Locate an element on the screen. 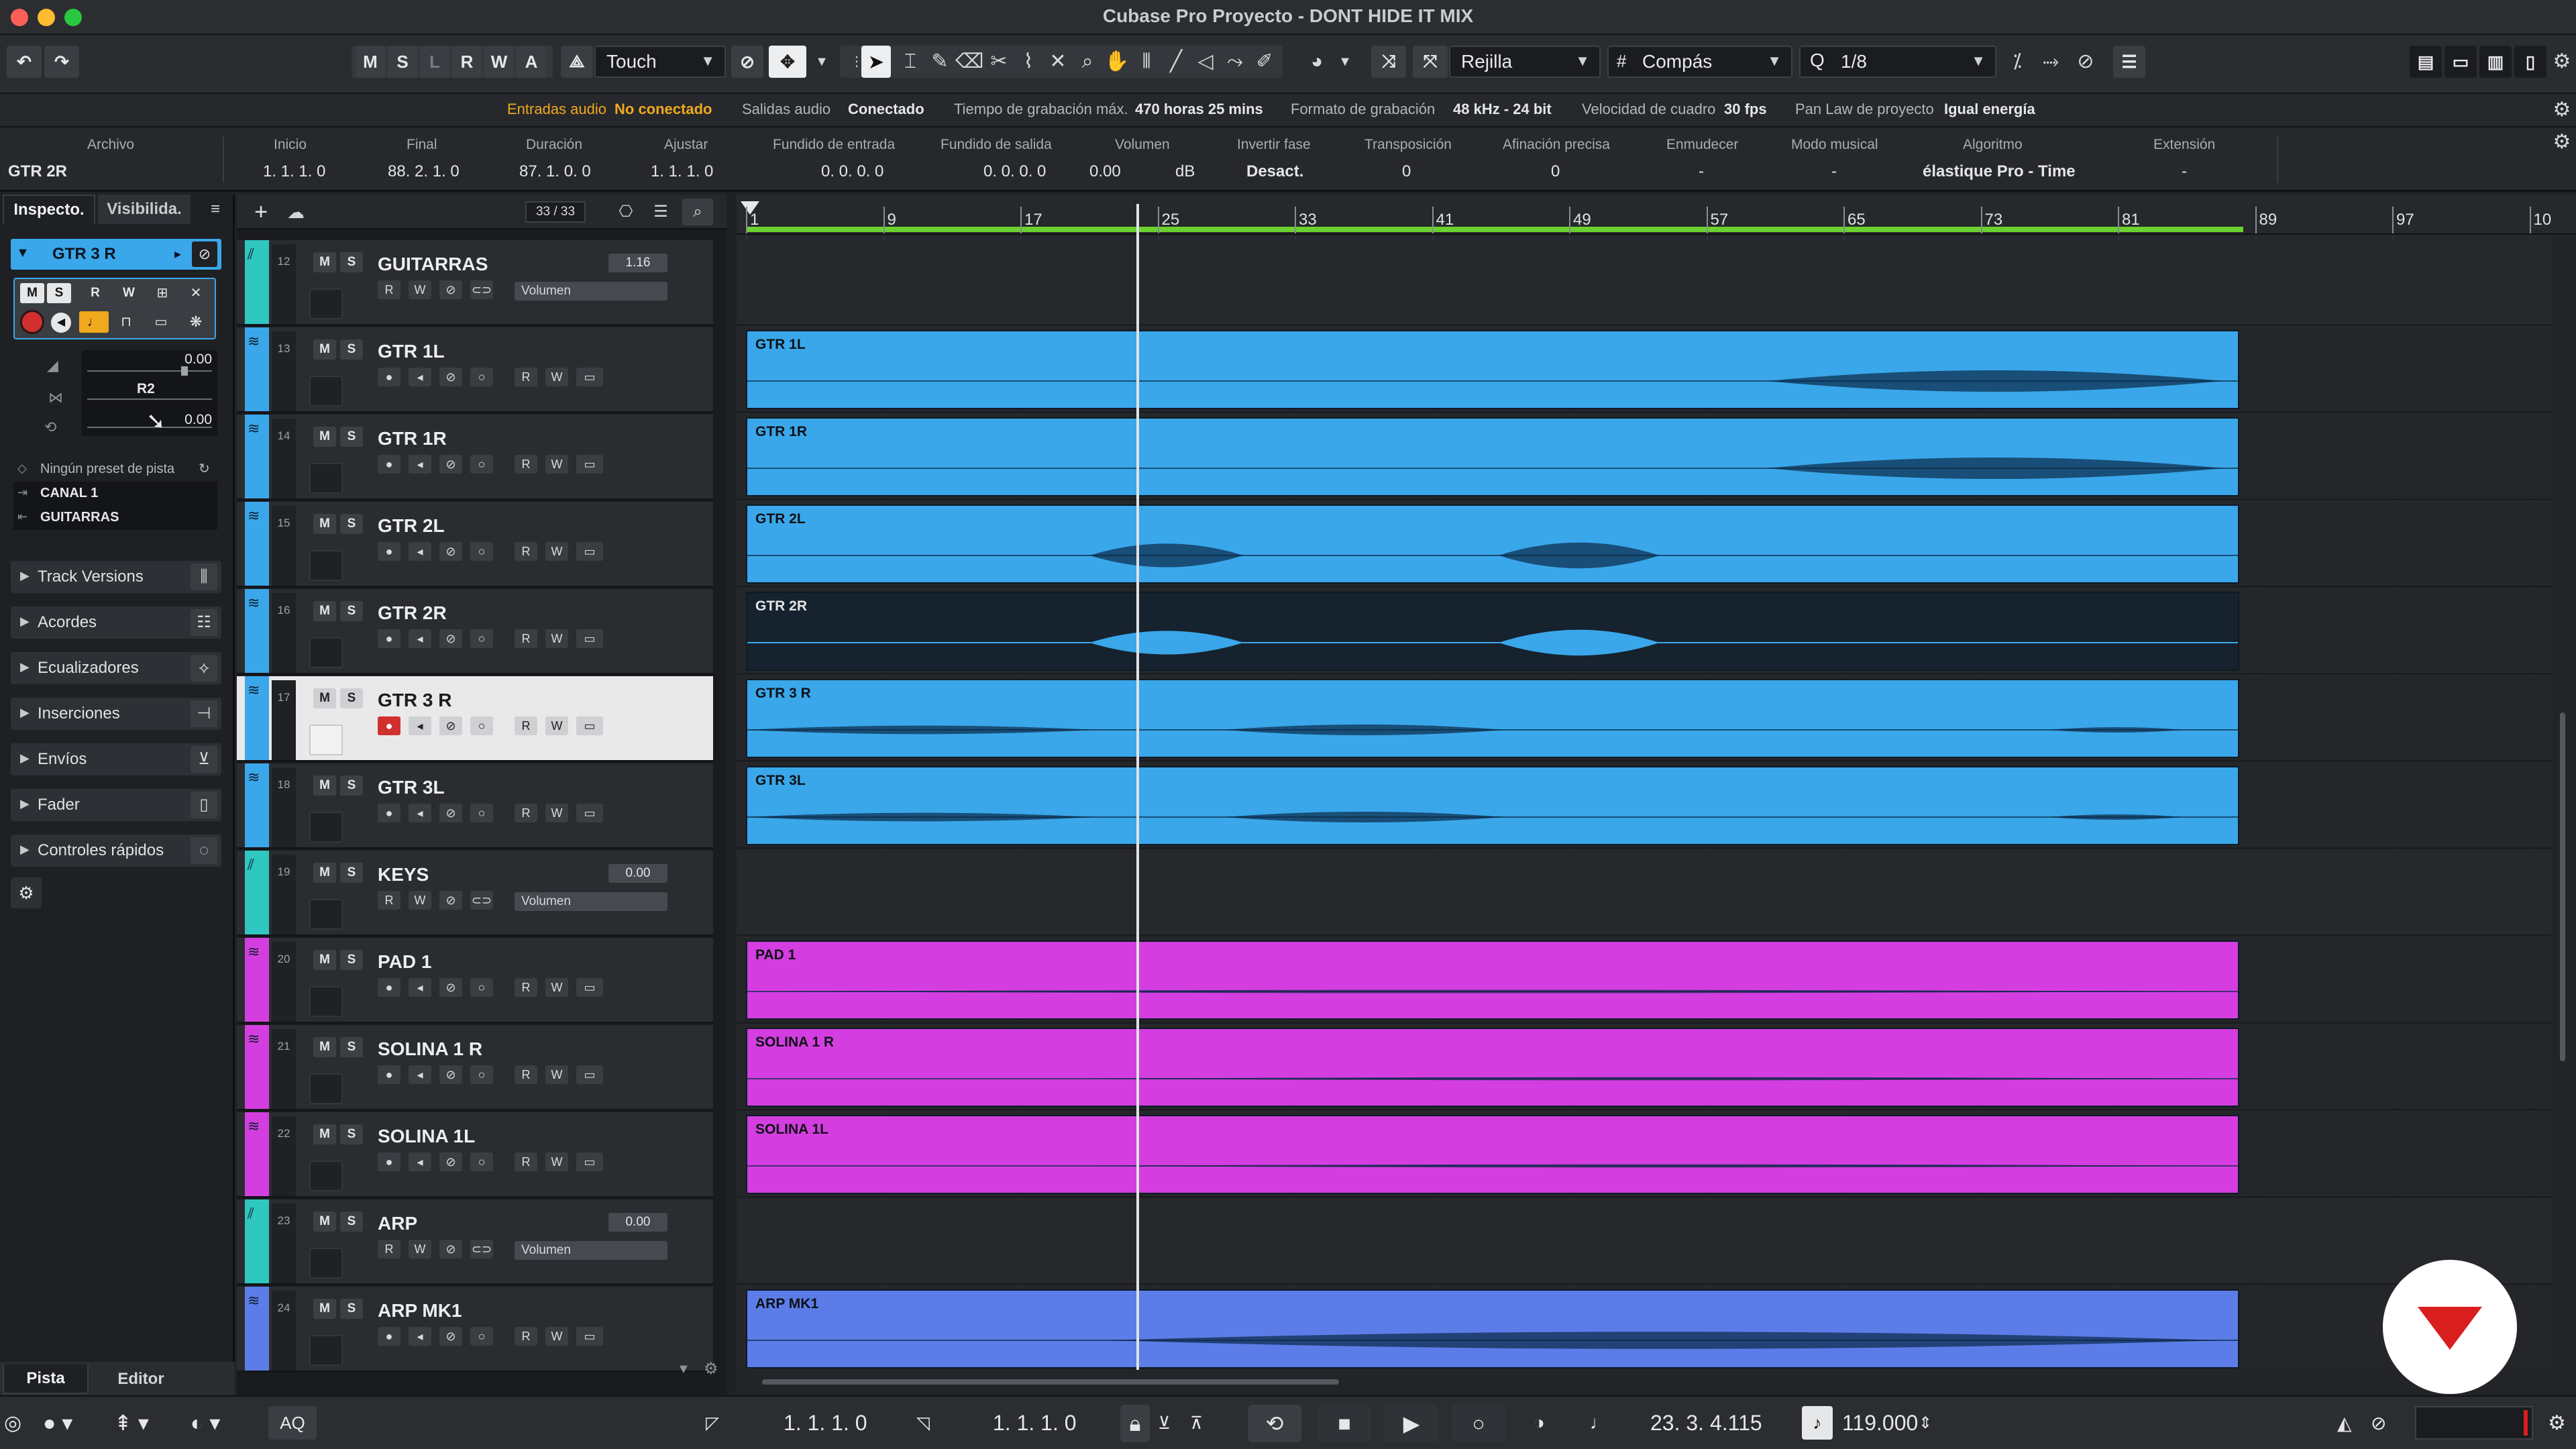 This screenshot has height=1449, width=2576. right-locator-value: 1. 1. 1. 0 is located at coordinates (1035, 1423).